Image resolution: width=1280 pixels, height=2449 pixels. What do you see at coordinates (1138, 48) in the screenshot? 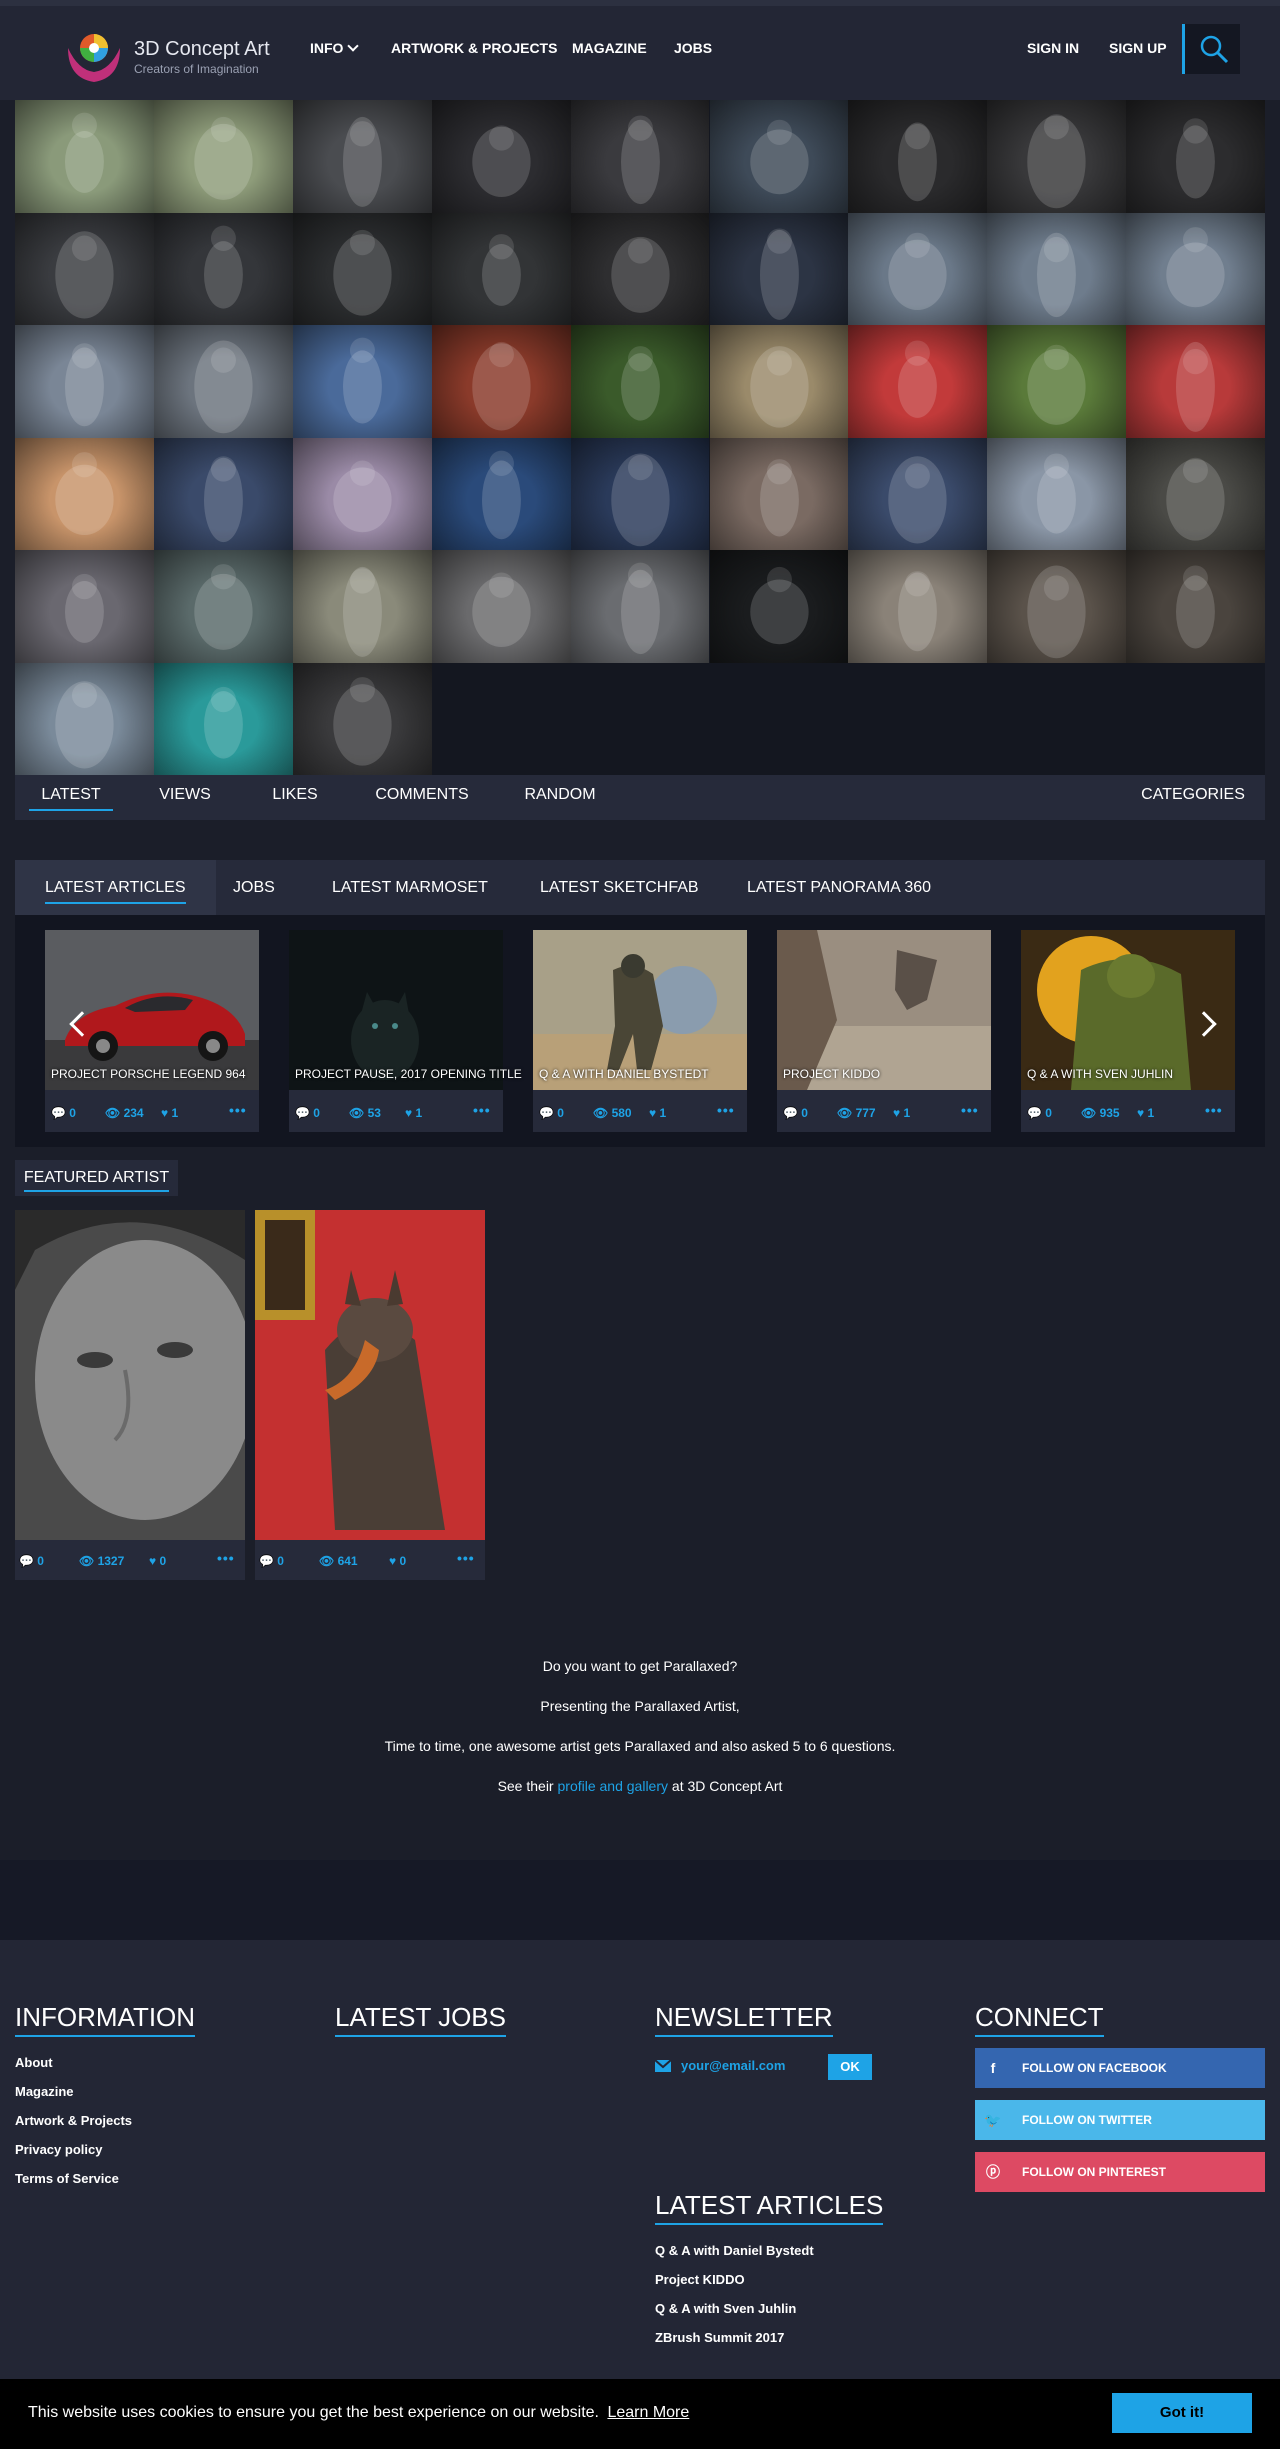
I see `nav-sign-up: SIGN UP` at bounding box center [1138, 48].